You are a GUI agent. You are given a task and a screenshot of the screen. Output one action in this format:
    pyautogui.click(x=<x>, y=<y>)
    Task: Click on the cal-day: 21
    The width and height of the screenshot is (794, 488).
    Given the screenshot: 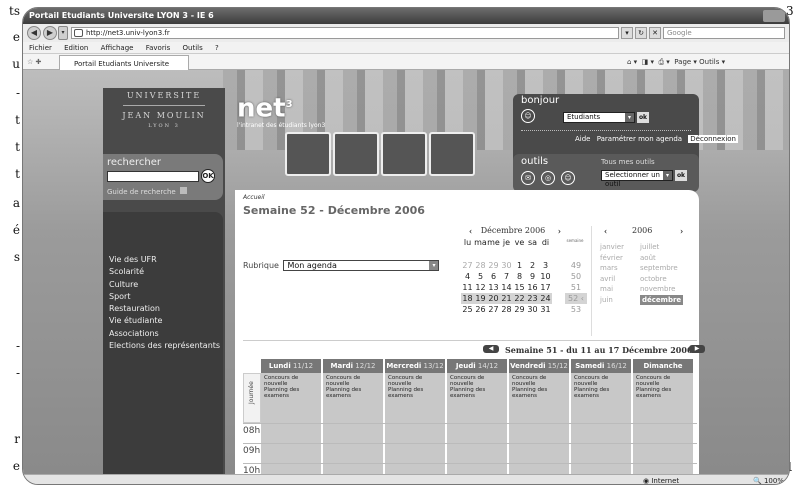 What is the action you would take?
    pyautogui.click(x=506, y=298)
    